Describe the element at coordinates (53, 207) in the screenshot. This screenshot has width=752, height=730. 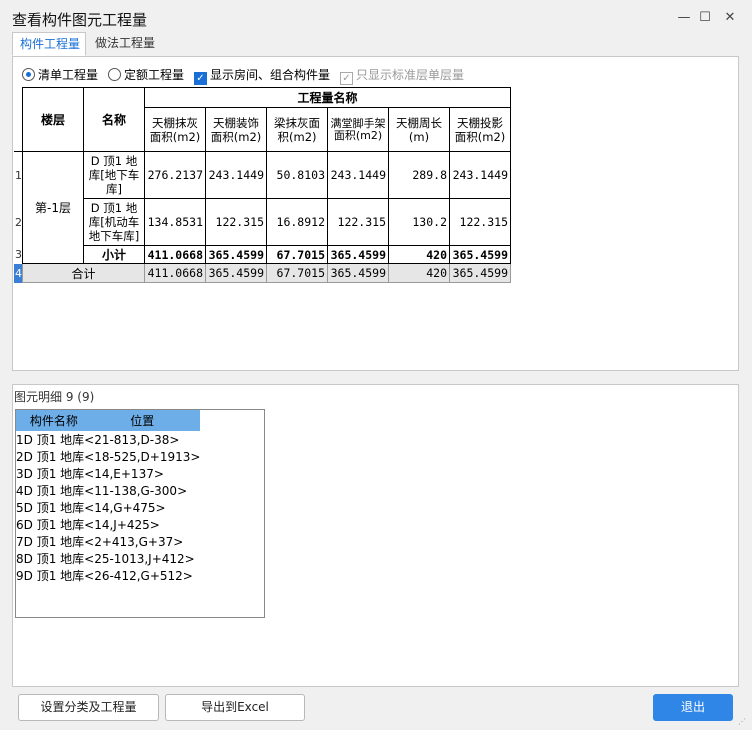
I see `floor-cell: 第-1层` at that location.